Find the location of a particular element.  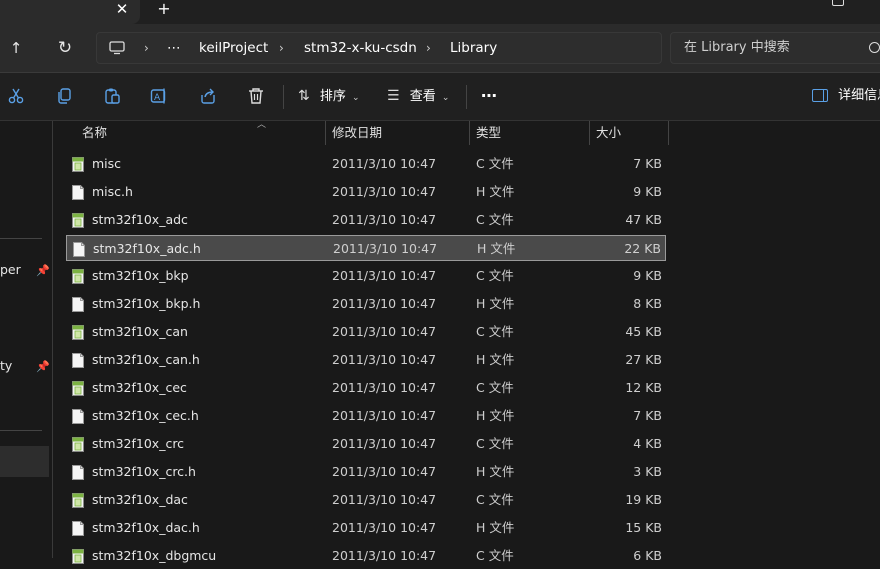

this-pc-icon is located at coordinates (117, 48).